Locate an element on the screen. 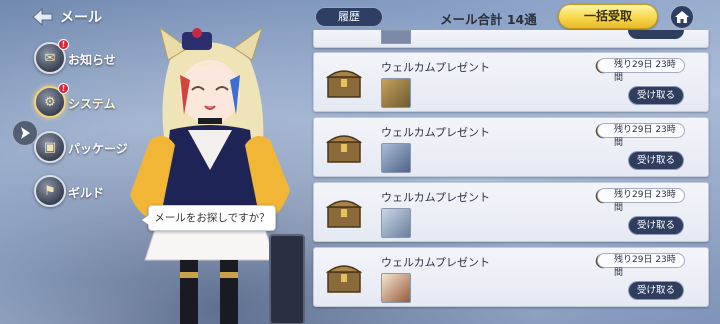 This screenshot has height=324, width=720. bulk-claim-button: 一括受取 is located at coordinates (608, 16).